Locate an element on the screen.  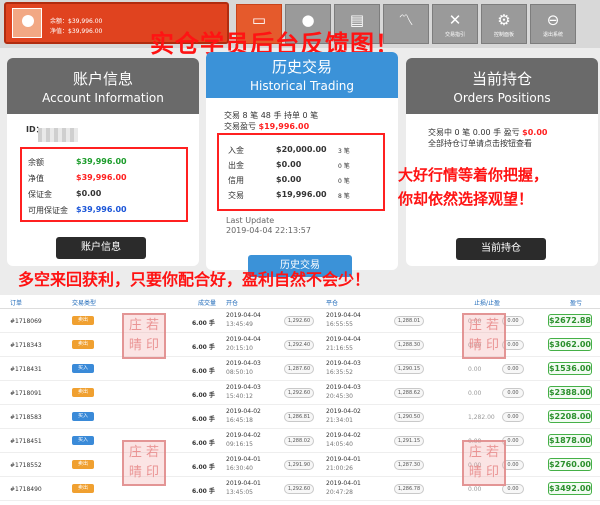
col-volume: 成交量 is located at coordinates (207, 303).